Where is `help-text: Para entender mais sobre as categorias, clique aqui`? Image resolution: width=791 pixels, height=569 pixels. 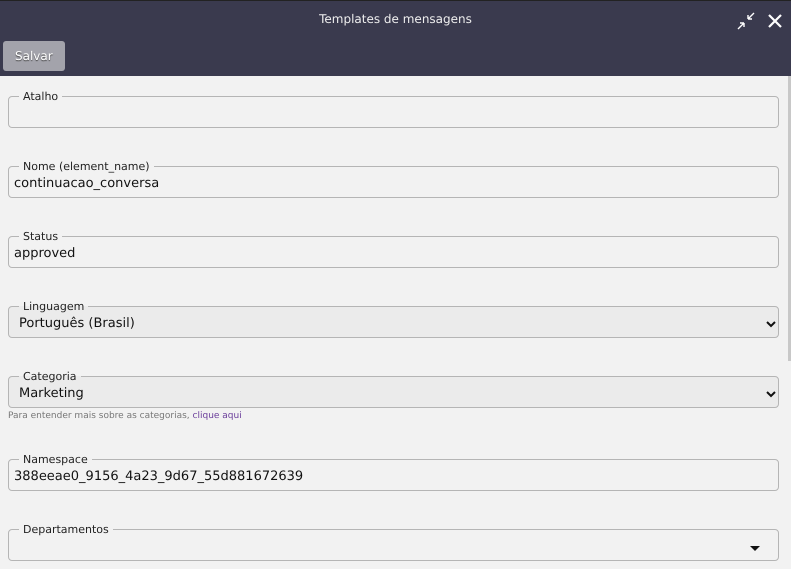
help-text: Para entender mais sobre as categorias, clique aqui is located at coordinates (125, 416).